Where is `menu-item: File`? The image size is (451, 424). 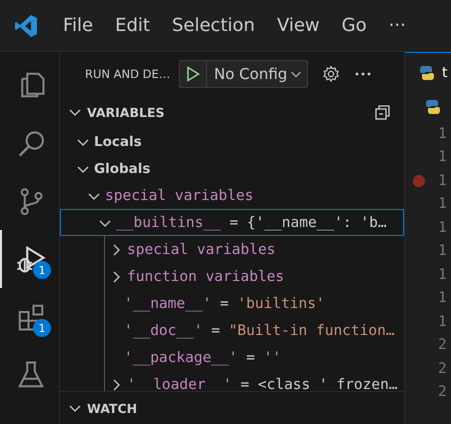 menu-item: File is located at coordinates (78, 25).